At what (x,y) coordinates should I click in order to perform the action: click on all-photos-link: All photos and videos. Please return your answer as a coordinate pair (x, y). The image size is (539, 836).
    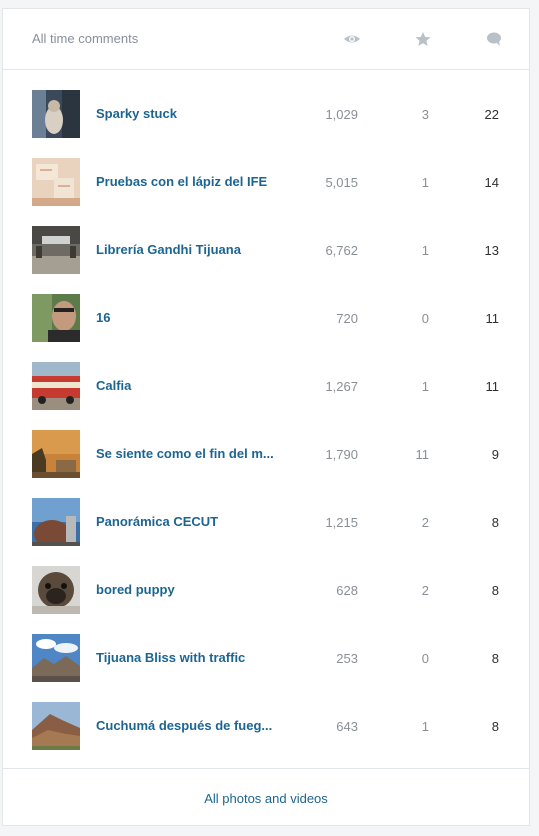
    Looking at the image, I should click on (266, 798).